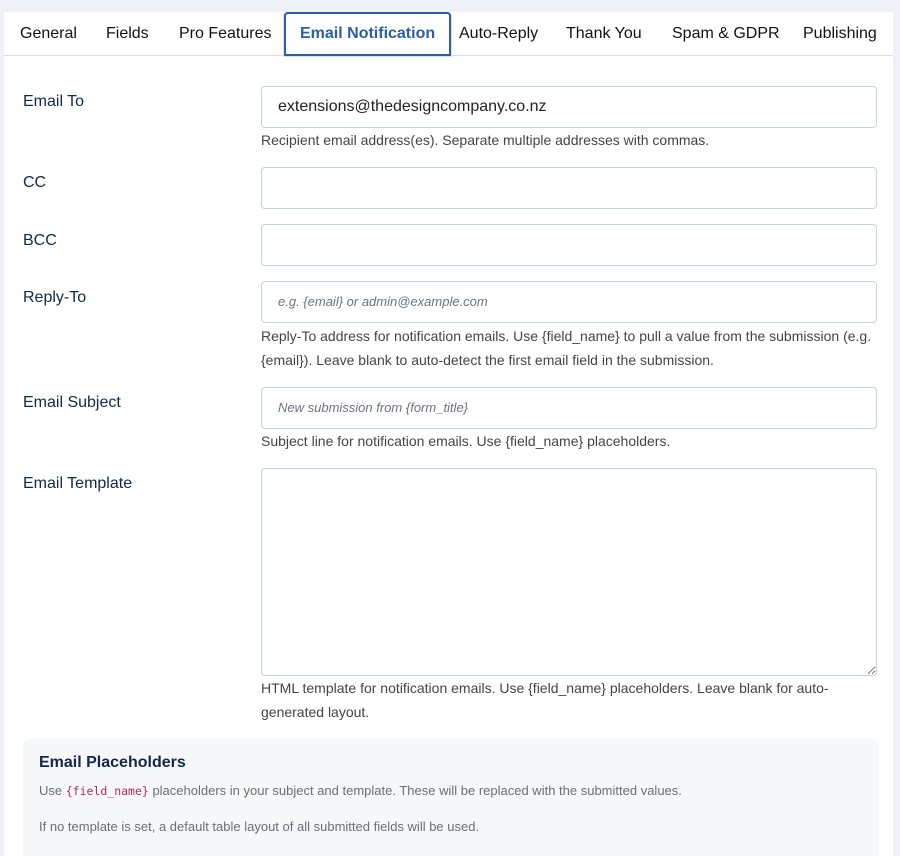  Describe the element at coordinates (55, 297) in the screenshot. I see `reply-to-label: Reply-To` at that location.